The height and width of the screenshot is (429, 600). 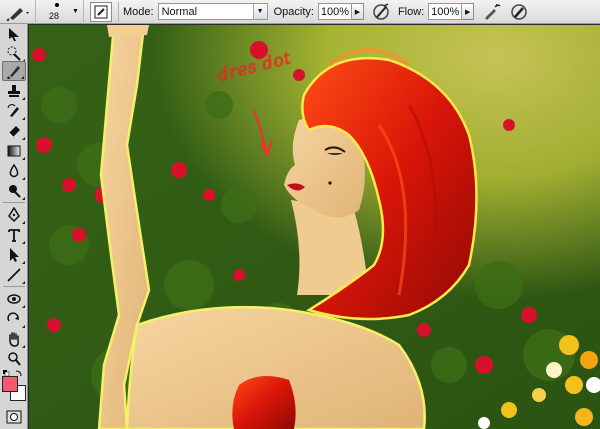 I want to click on move-icon, so click(x=14, y=34).